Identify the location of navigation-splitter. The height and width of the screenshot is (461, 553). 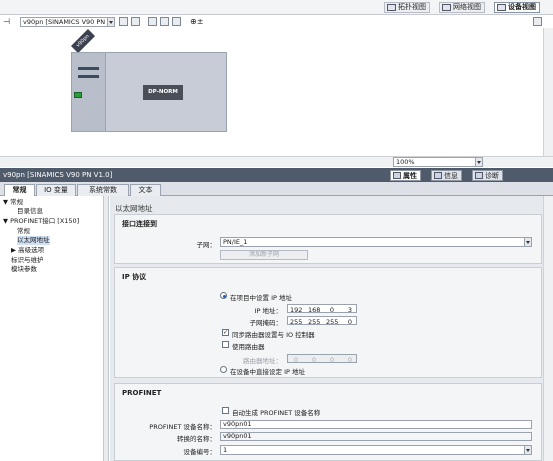
(106, 328).